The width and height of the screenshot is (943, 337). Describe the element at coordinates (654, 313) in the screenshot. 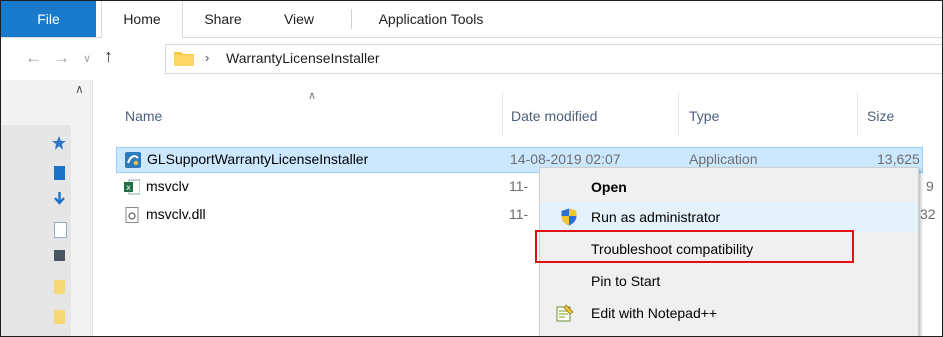

I see `menu-item-label: Edit with Notepad++` at that location.